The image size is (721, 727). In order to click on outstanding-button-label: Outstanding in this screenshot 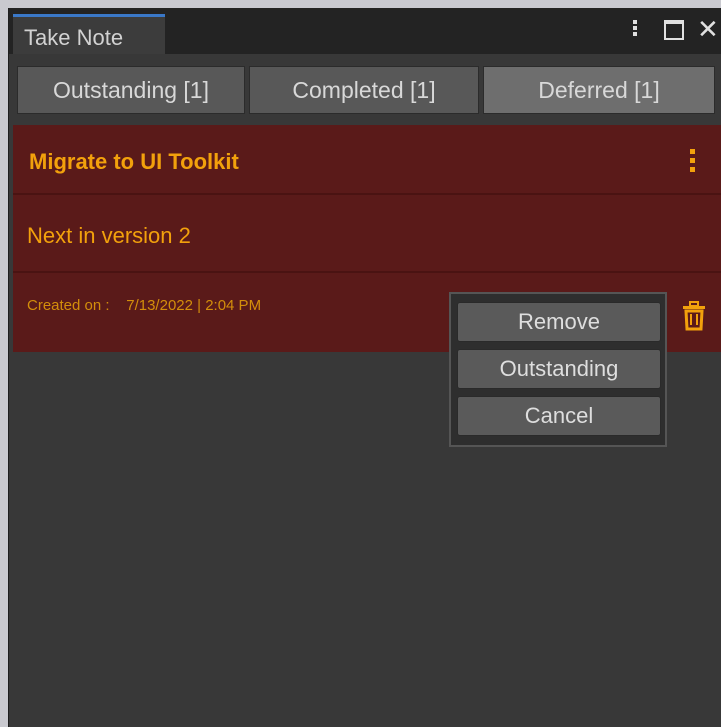, I will do `click(559, 368)`.